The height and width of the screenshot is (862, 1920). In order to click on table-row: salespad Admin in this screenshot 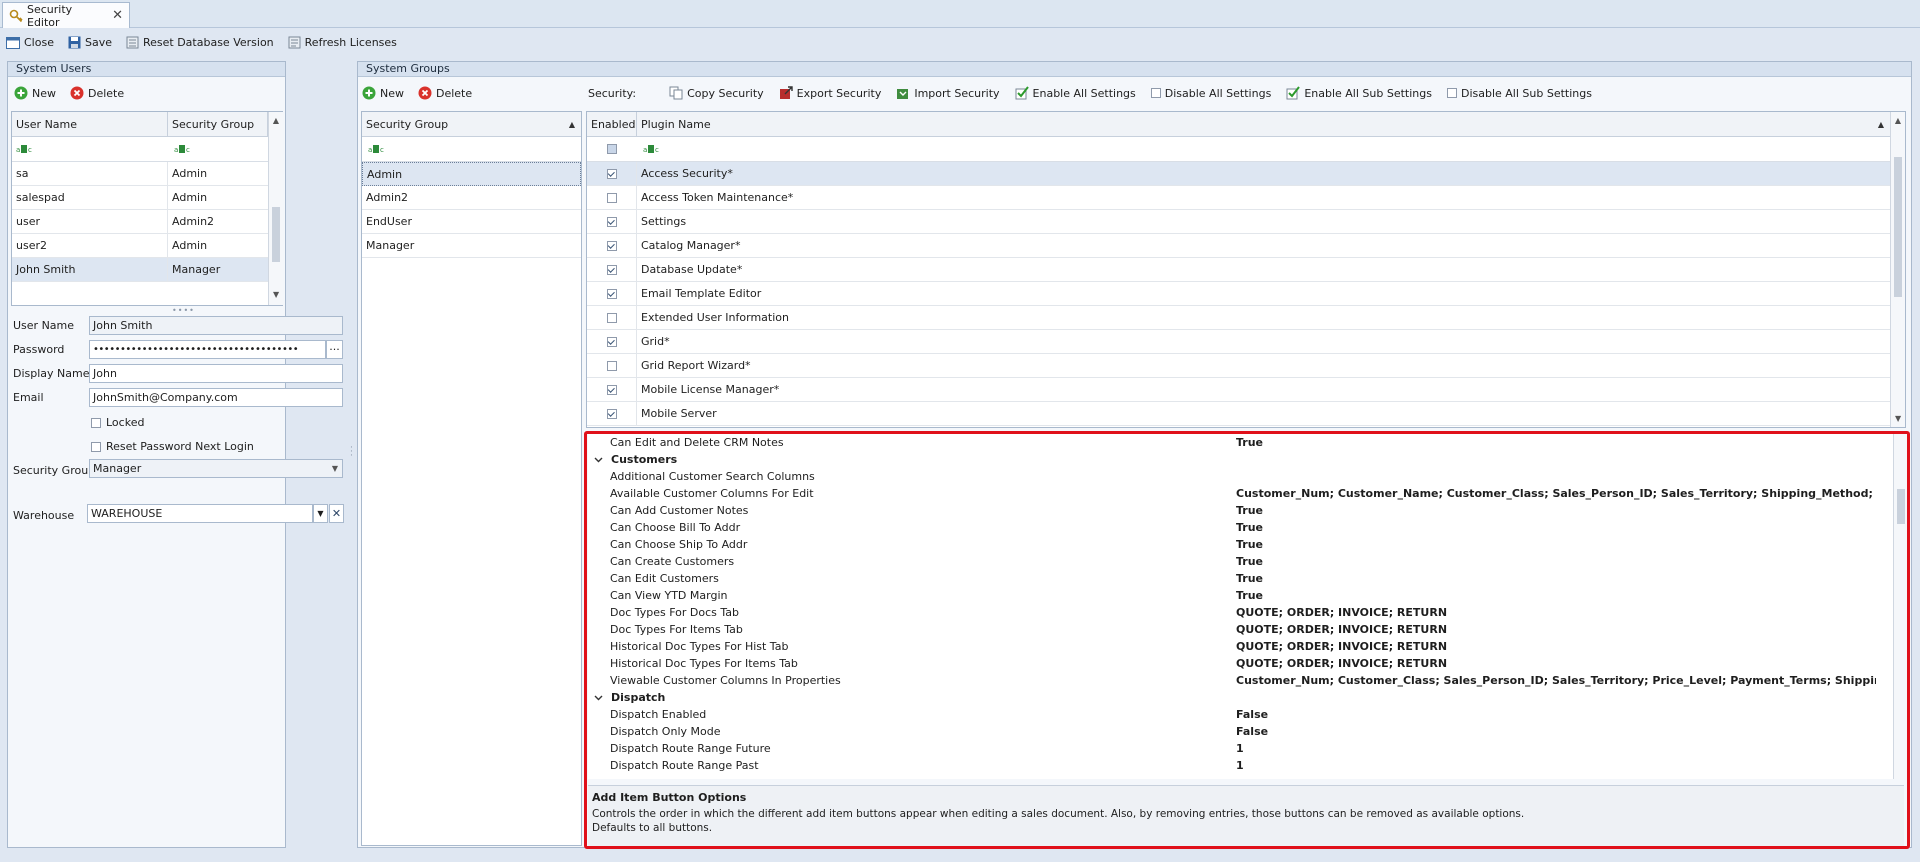, I will do `click(140, 198)`.